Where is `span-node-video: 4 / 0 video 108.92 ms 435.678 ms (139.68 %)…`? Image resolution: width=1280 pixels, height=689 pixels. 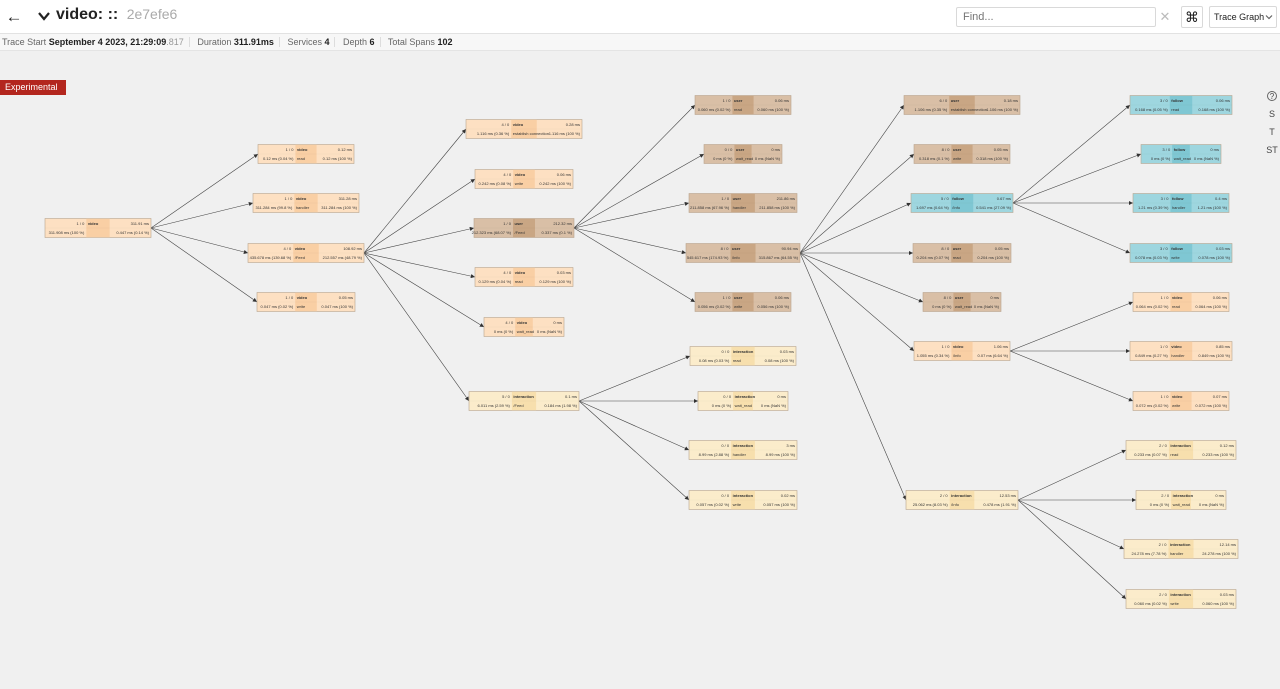 span-node-video: 4 / 0 video 108.92 ms 435.678 ms (139.68 %)… is located at coordinates (306, 253).